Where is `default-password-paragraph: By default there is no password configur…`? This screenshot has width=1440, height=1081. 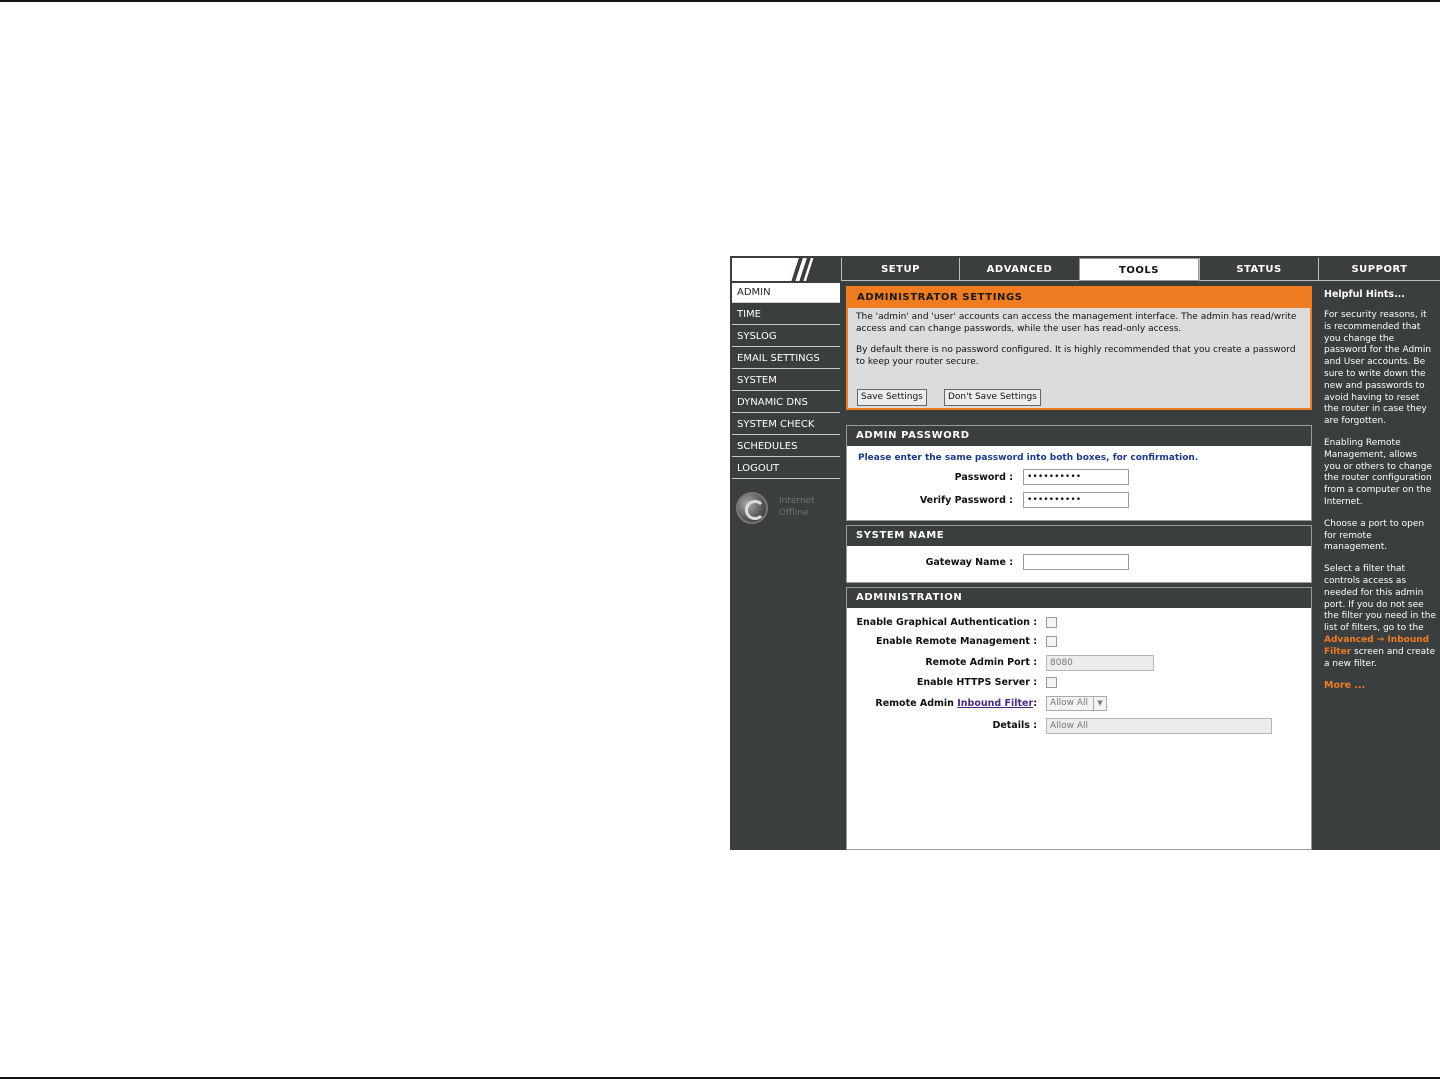 default-password-paragraph: By default there is no password configur… is located at coordinates (1076, 356).